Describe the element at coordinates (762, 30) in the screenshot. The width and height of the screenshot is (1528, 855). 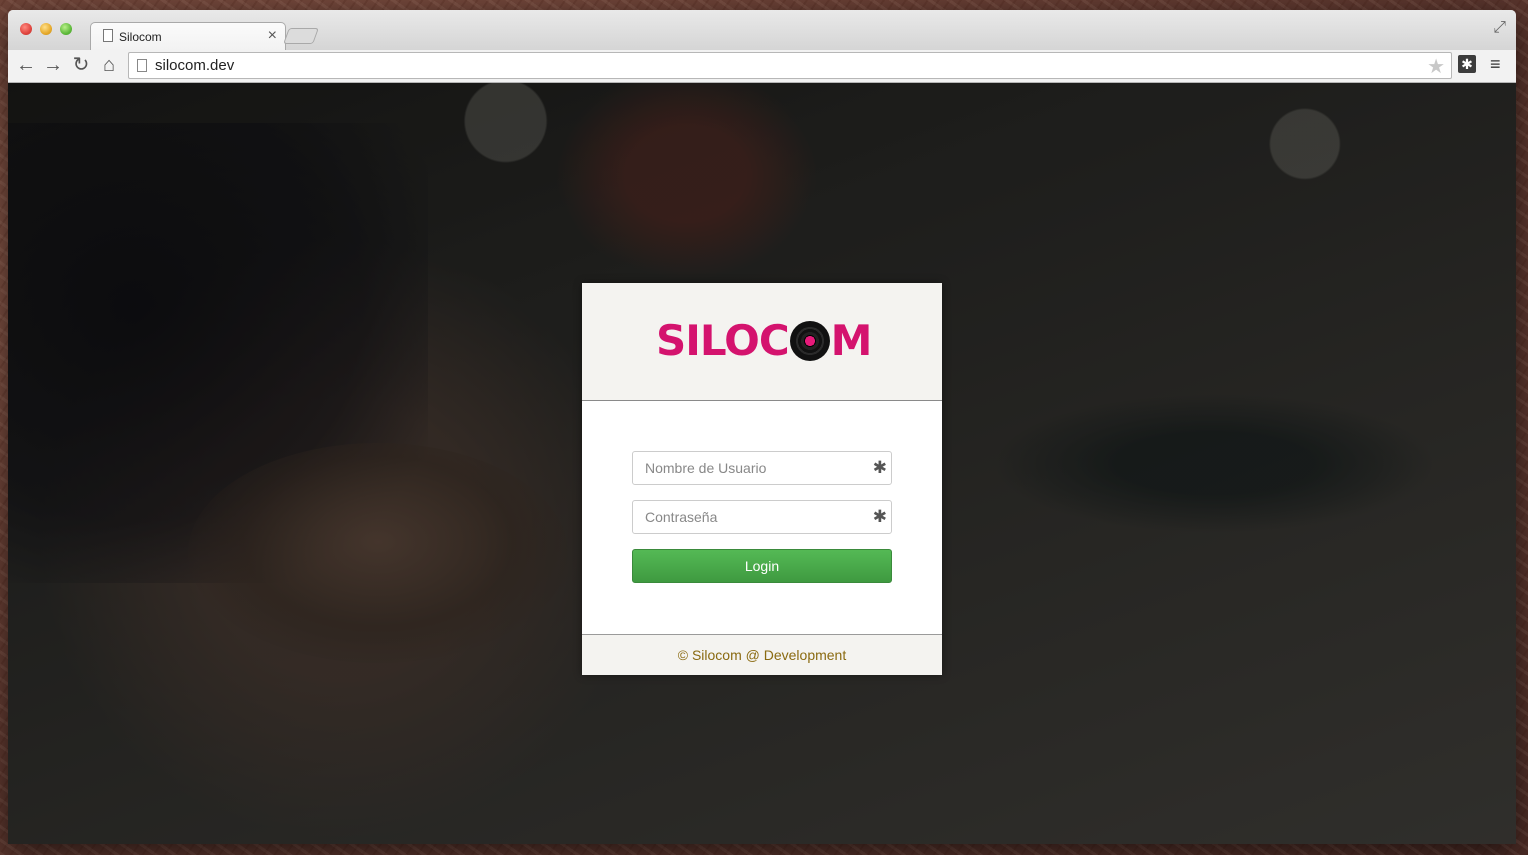
I see `title-bar: Silocom × ⤢` at that location.